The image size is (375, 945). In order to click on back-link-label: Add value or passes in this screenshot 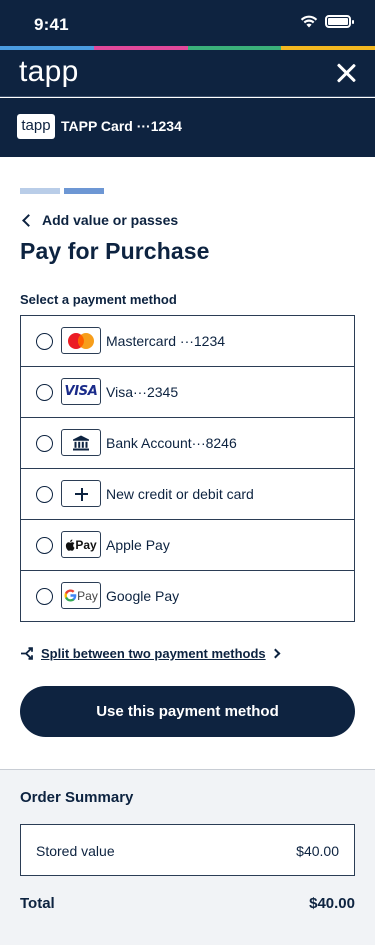, I will do `click(110, 220)`.